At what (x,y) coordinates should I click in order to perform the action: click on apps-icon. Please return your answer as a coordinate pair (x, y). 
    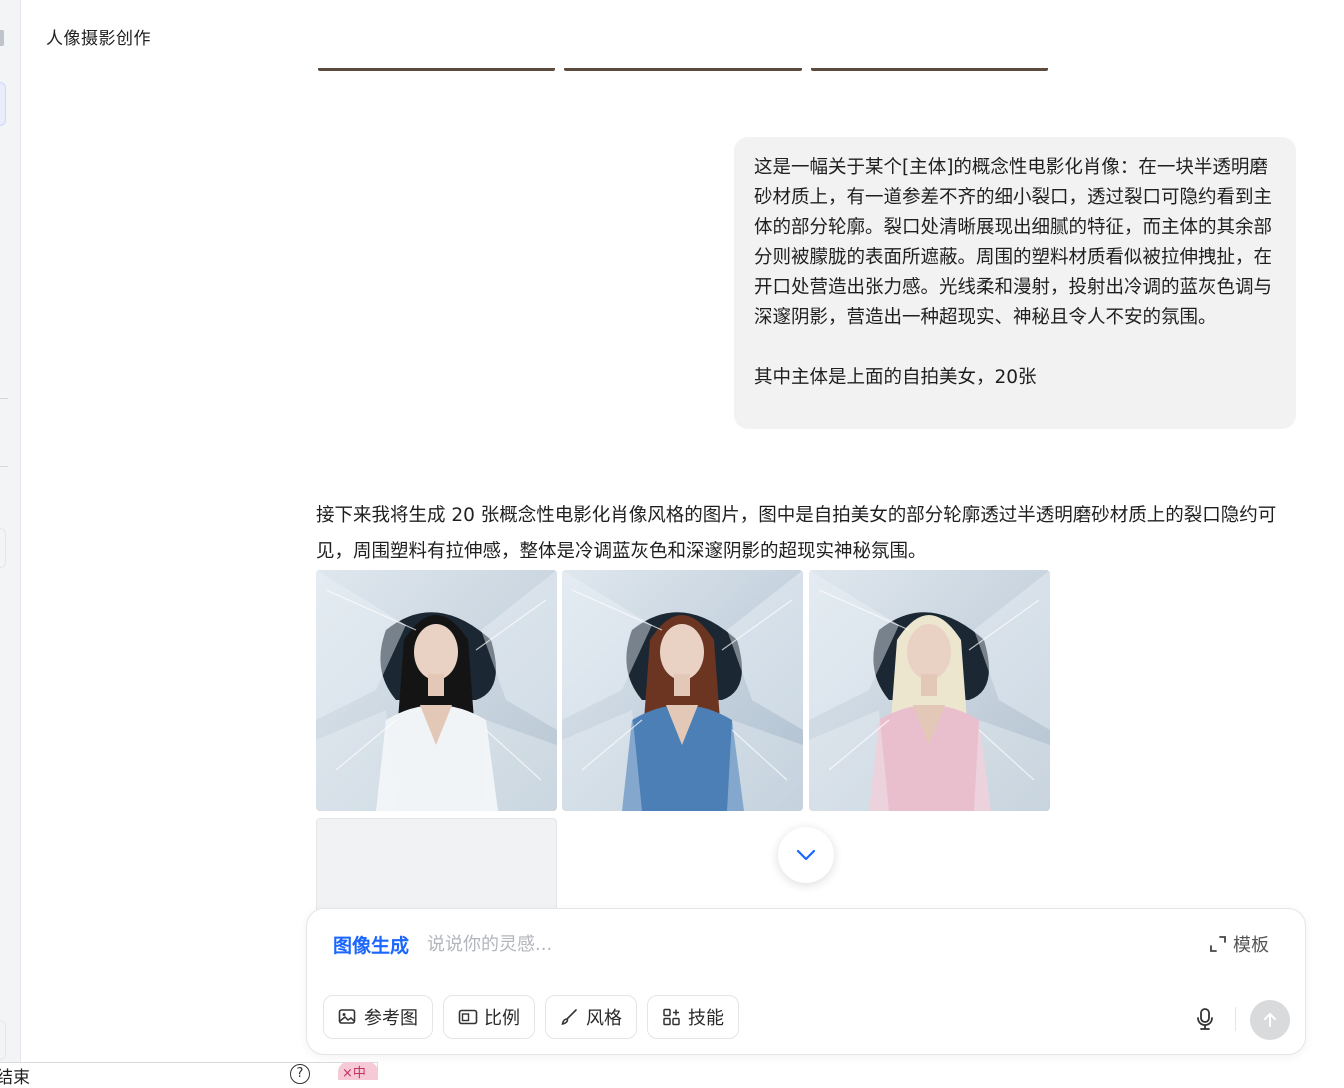
    Looking at the image, I should click on (671, 1017).